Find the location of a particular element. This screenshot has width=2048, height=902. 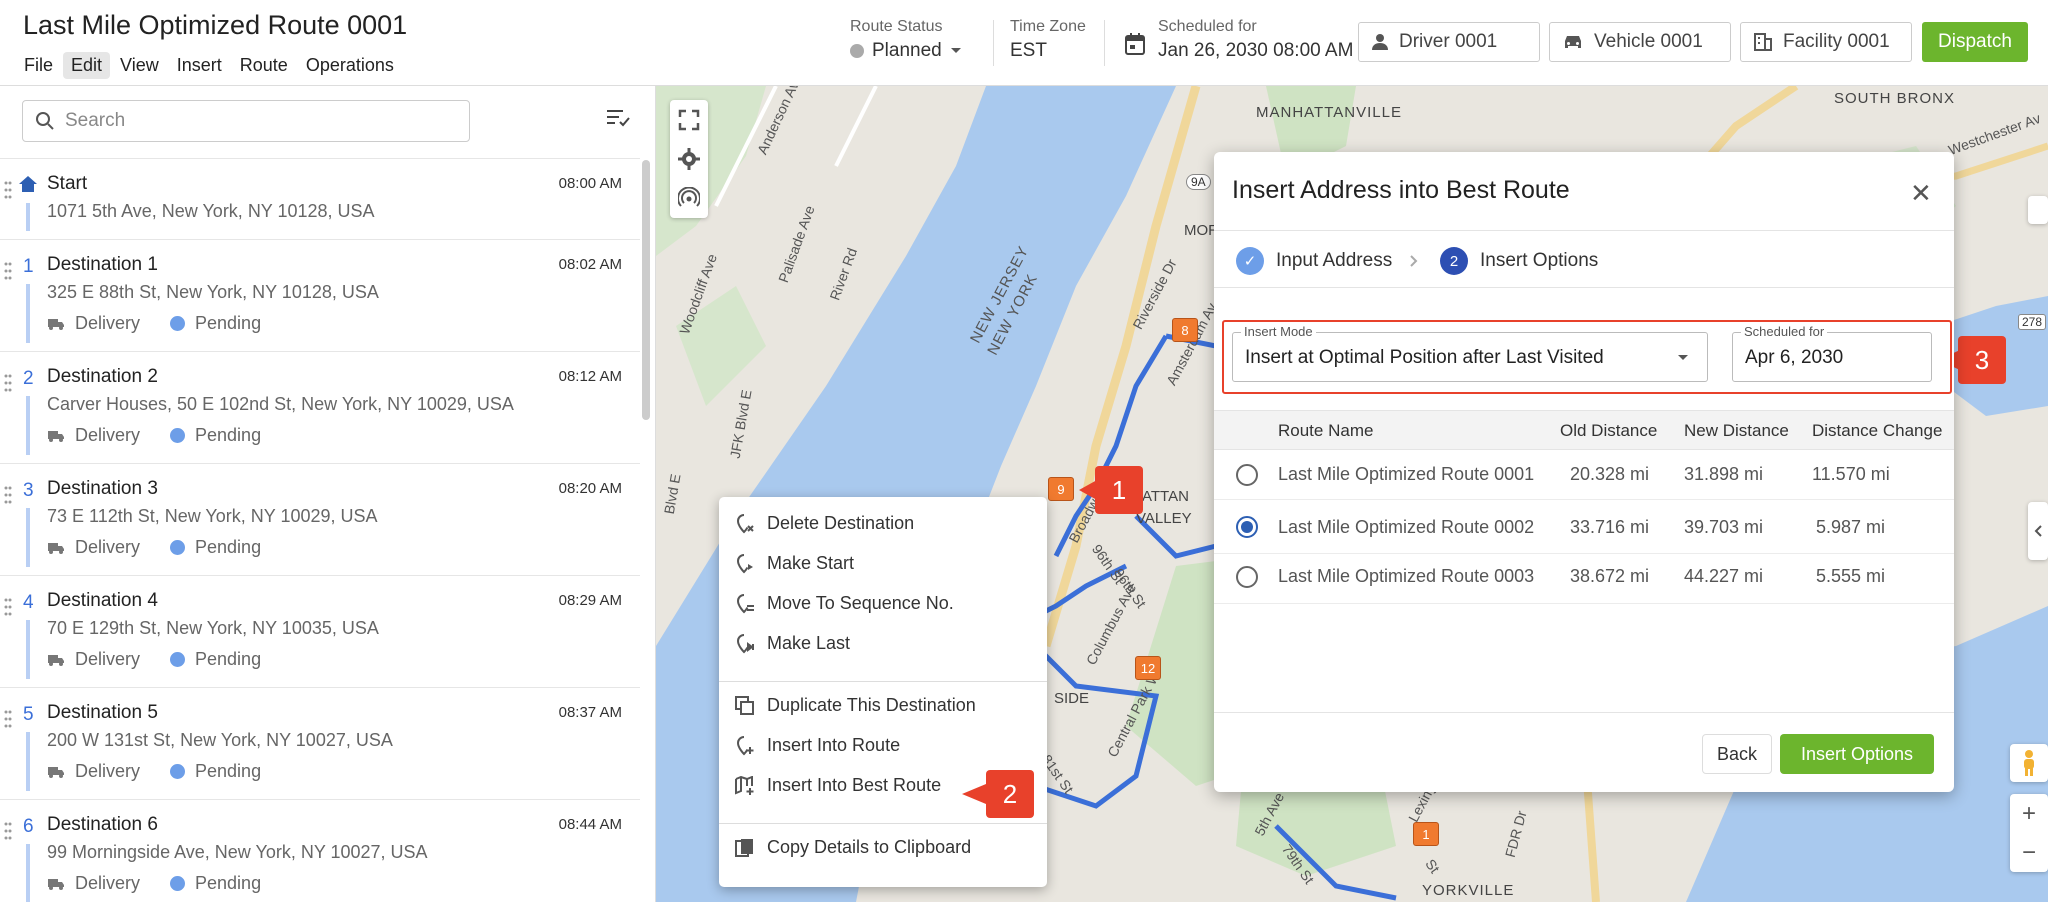

truck-icon is located at coordinates (56, 660).